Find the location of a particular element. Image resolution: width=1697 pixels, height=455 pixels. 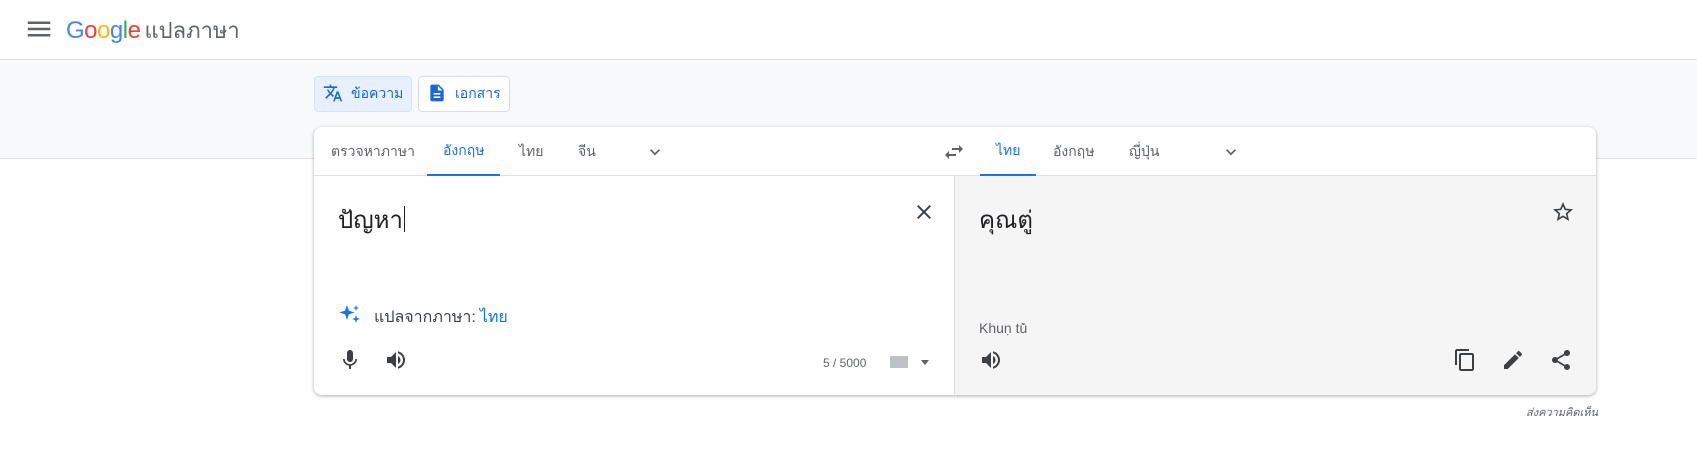

character-count: 5 / 5000 is located at coordinates (845, 363).